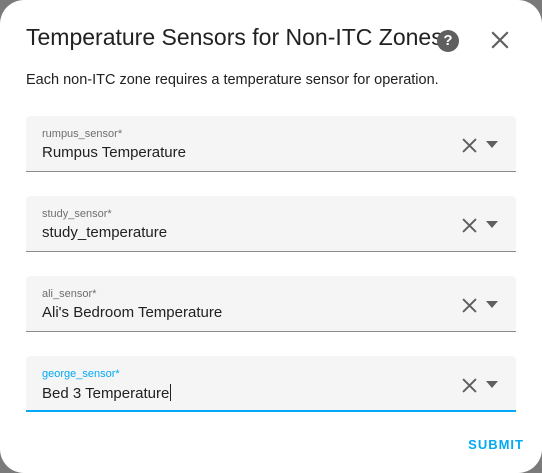 Image resolution: width=542 pixels, height=473 pixels. What do you see at coordinates (114, 152) in the screenshot?
I see `field-value: Rumpus Temperature` at bounding box center [114, 152].